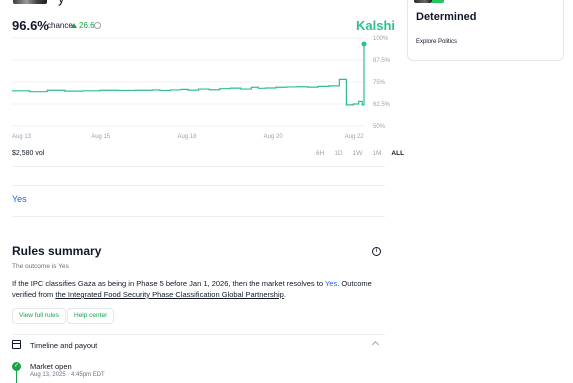 The height and width of the screenshot is (383, 573). I want to click on timeline-line, so click(16, 377).